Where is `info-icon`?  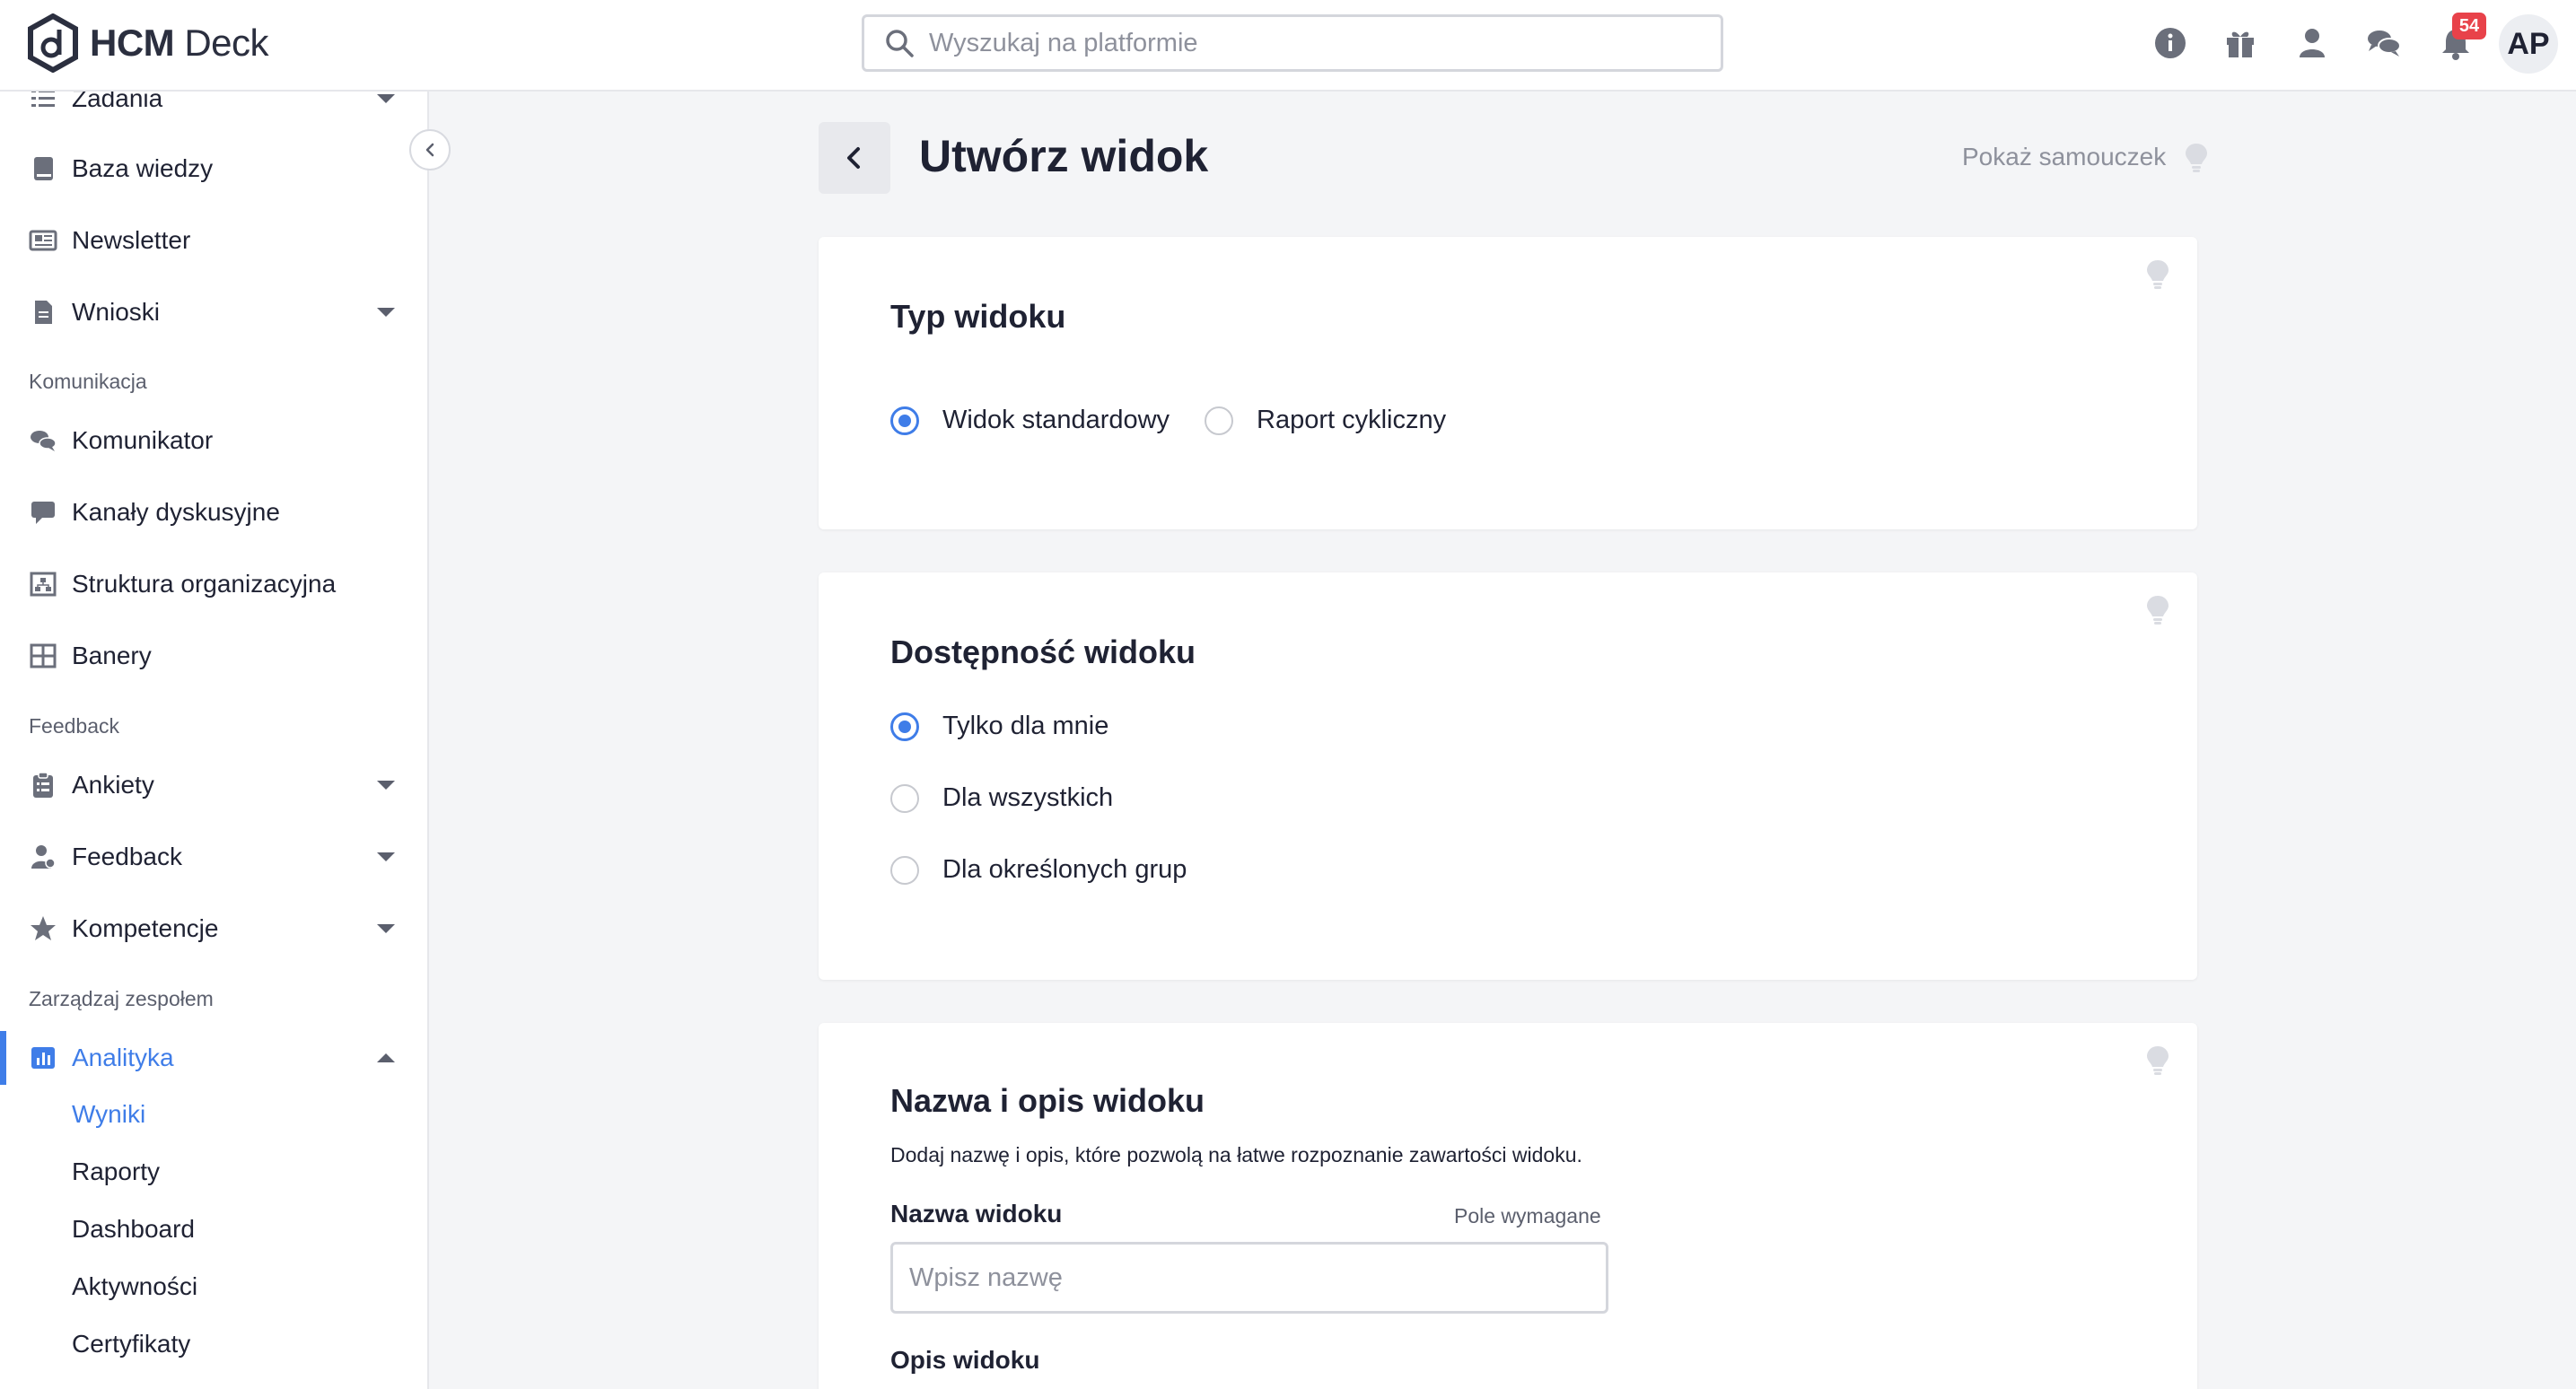
info-icon is located at coordinates (2170, 43).